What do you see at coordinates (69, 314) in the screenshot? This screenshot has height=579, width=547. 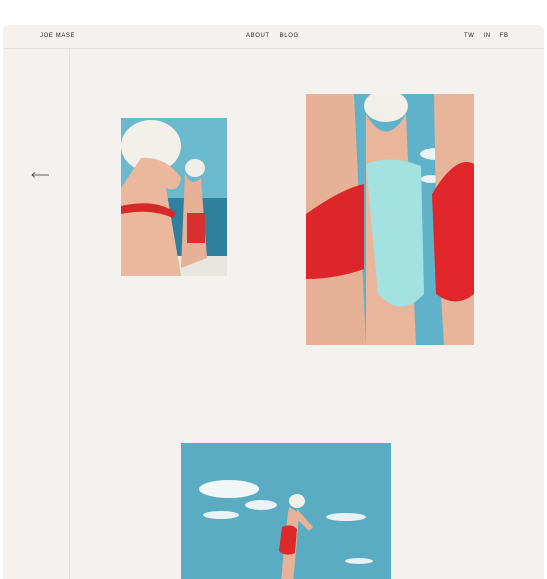 I see `sidebar-divider` at bounding box center [69, 314].